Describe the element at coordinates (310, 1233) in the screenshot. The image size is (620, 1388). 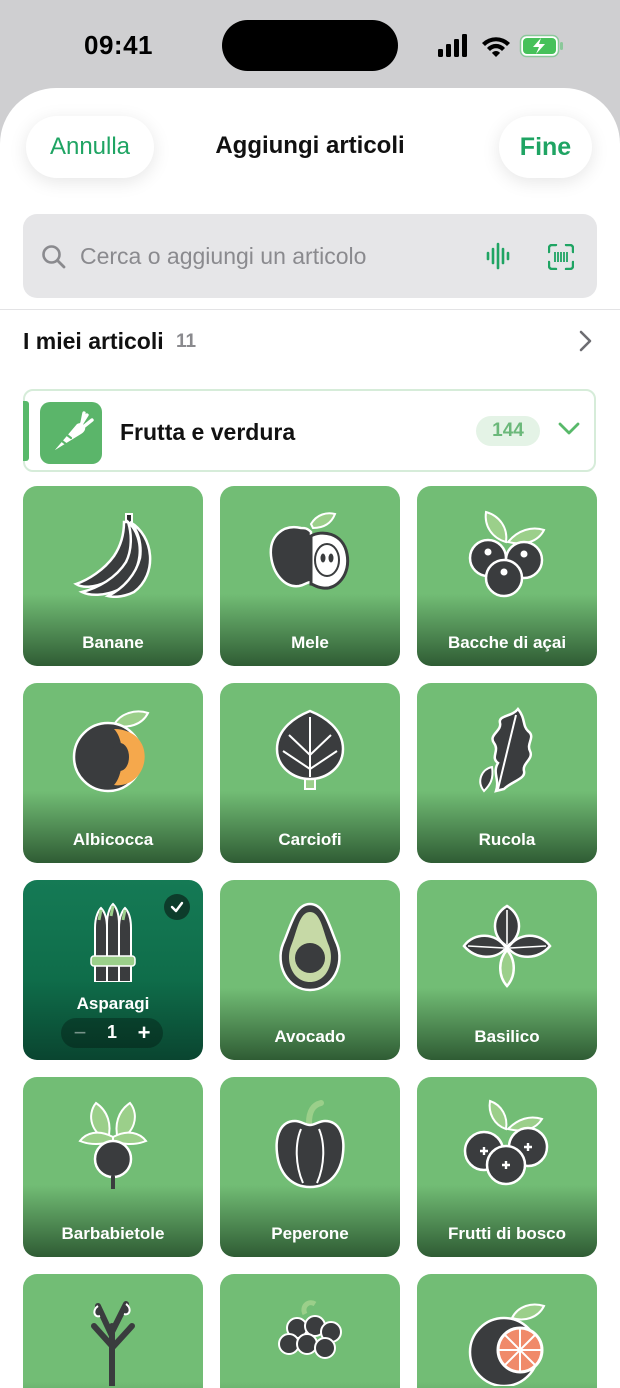
I see `item-label: Peperone` at that location.